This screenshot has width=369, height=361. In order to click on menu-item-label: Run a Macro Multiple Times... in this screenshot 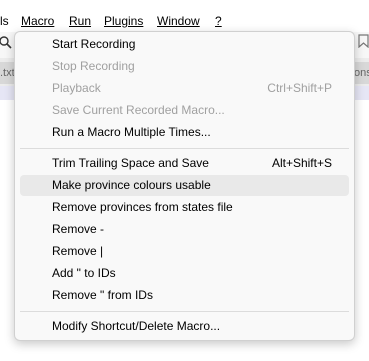, I will do `click(131, 132)`.